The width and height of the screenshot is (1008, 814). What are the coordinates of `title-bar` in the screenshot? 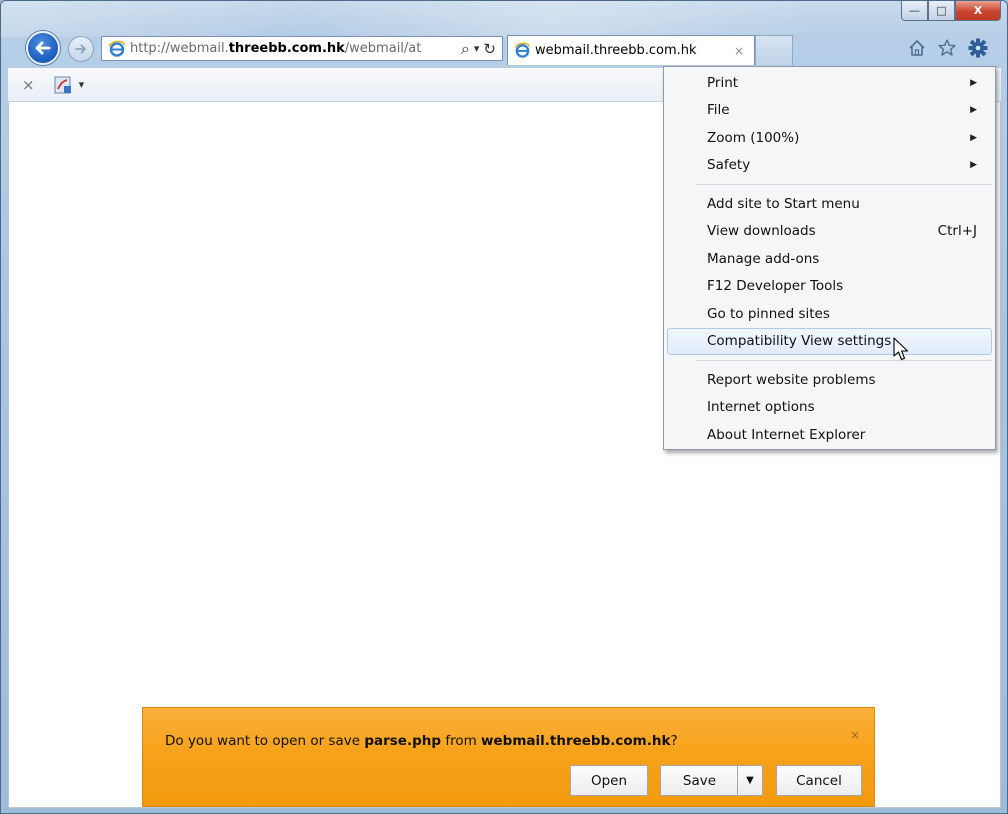 It's located at (504, 19).